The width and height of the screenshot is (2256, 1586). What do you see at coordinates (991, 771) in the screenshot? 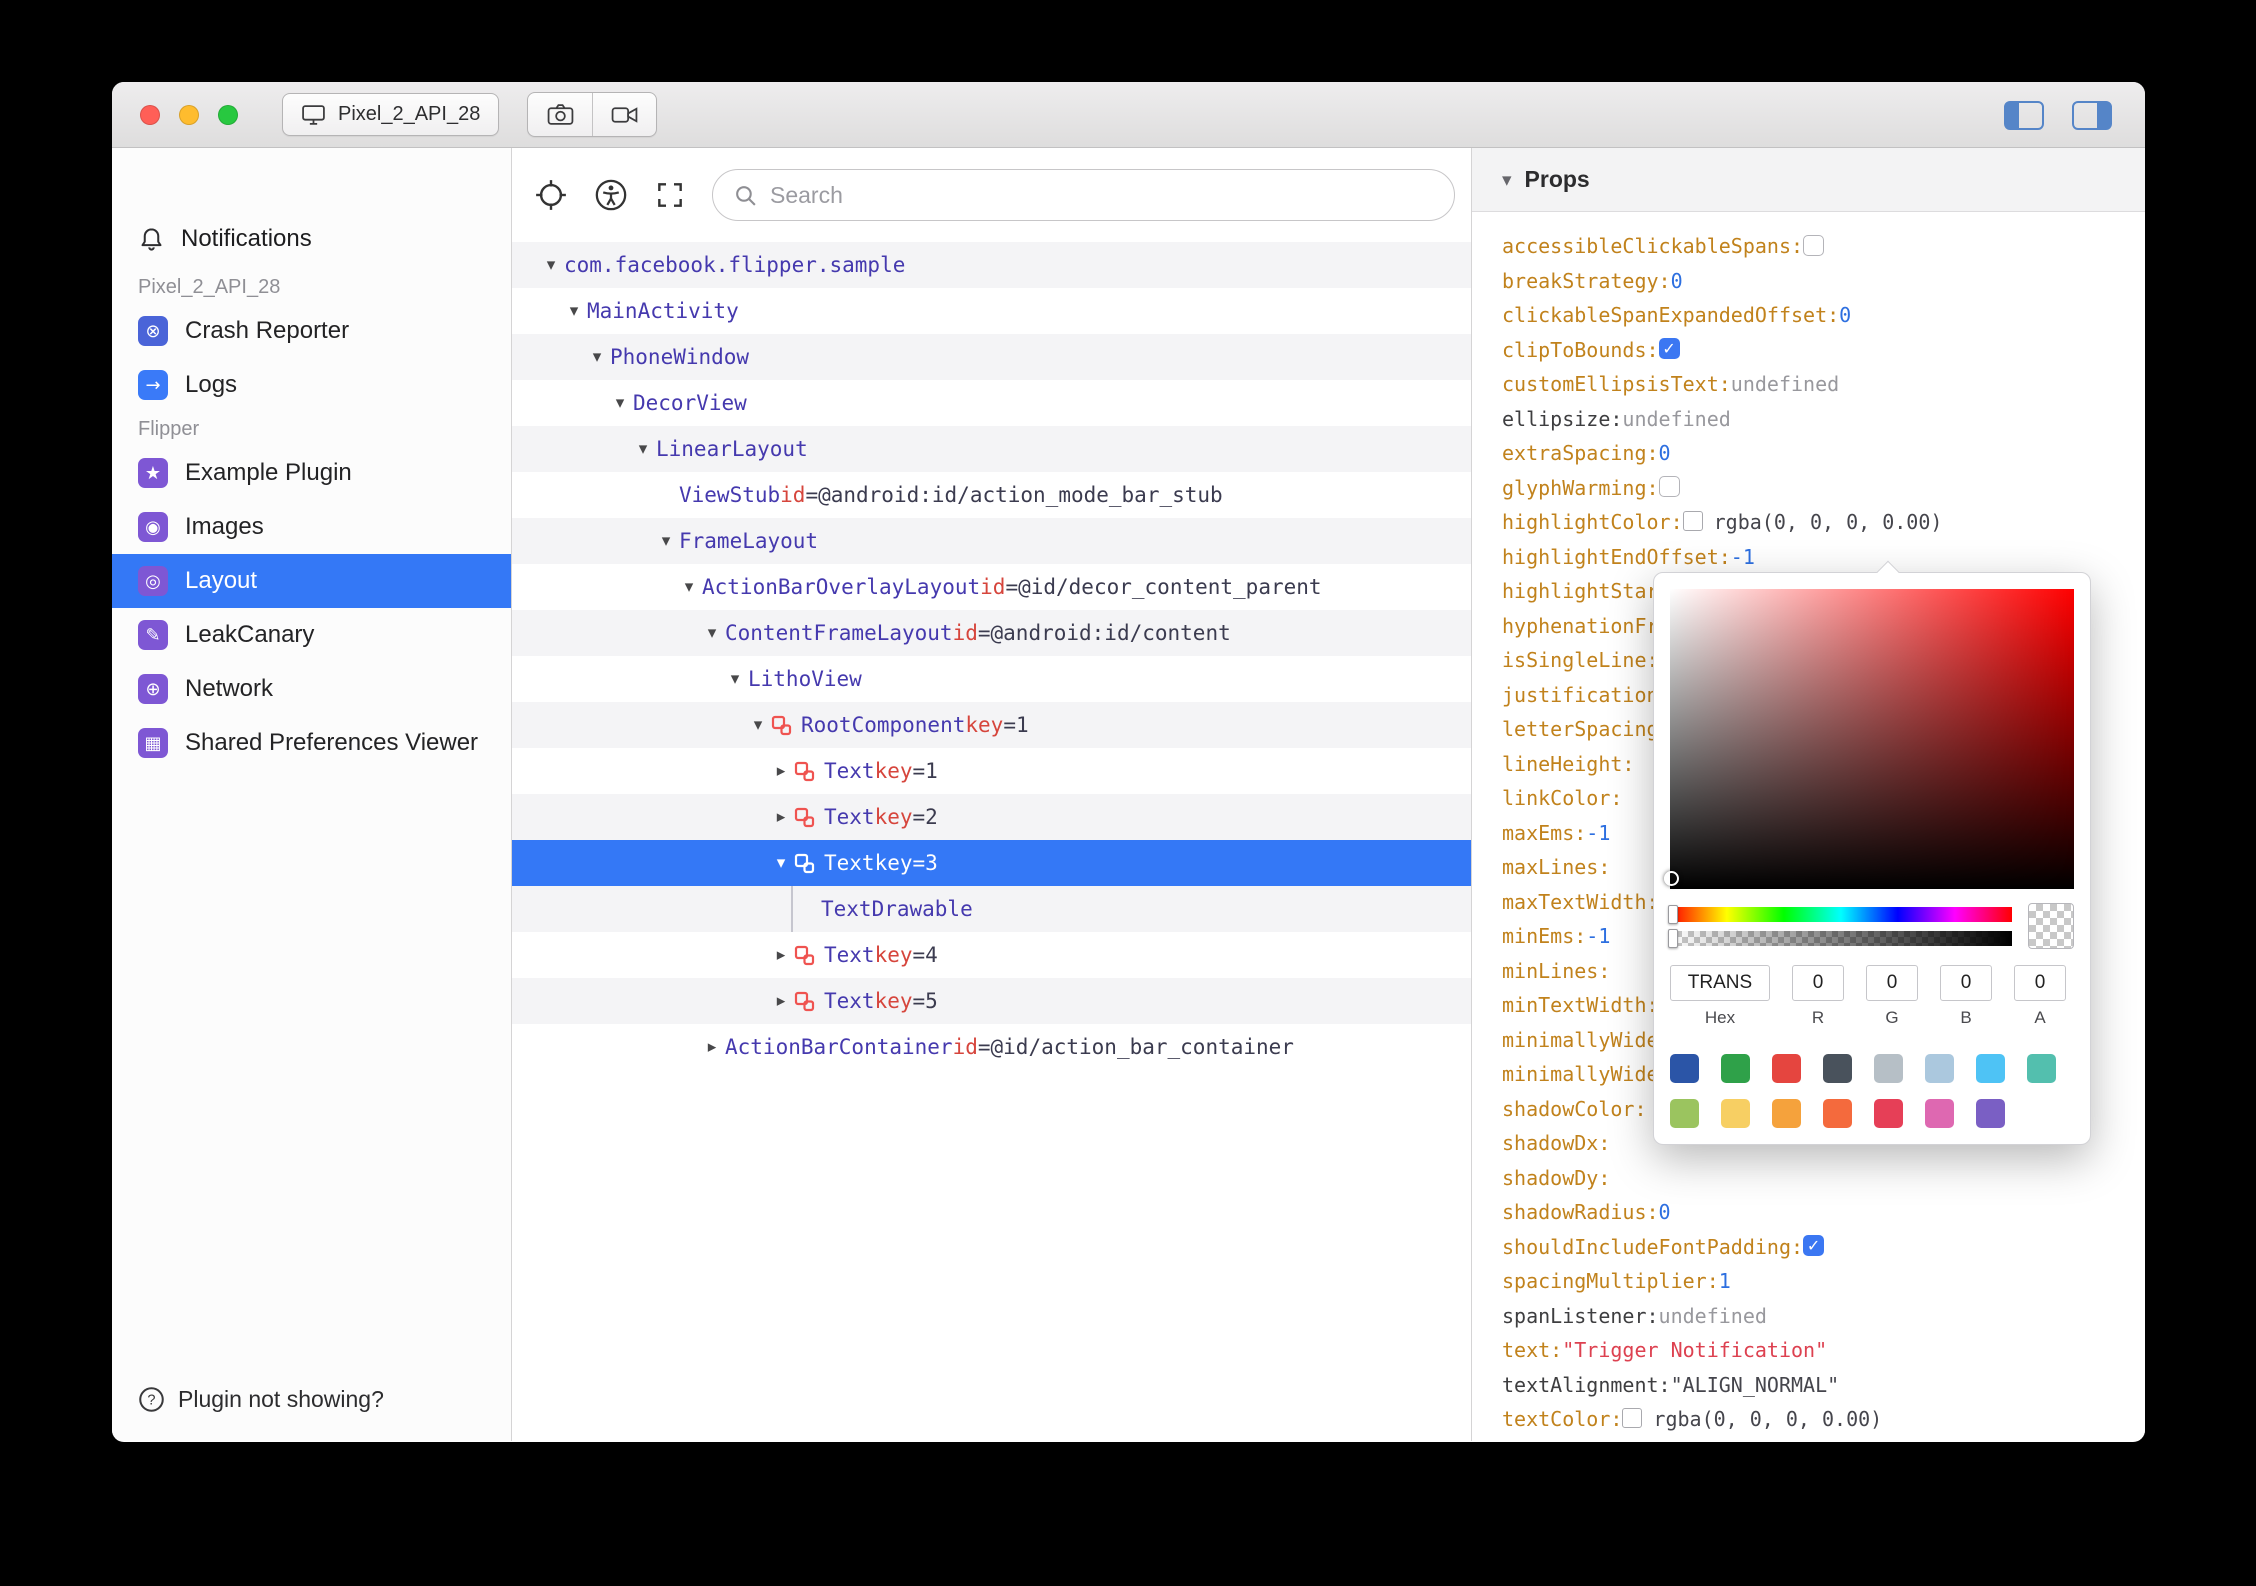
I see `tree-row: ▸ Text key =1` at bounding box center [991, 771].